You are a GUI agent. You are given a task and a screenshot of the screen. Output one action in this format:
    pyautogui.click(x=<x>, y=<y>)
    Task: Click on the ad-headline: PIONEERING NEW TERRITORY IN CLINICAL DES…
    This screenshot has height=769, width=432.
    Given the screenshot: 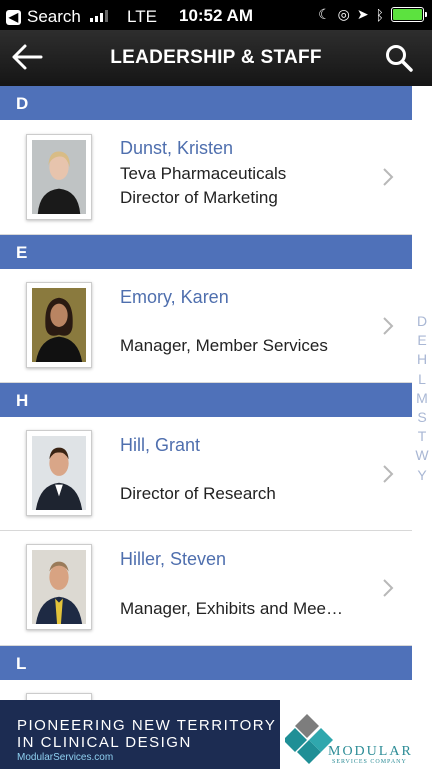 What is the action you would take?
    pyautogui.click(x=146, y=734)
    